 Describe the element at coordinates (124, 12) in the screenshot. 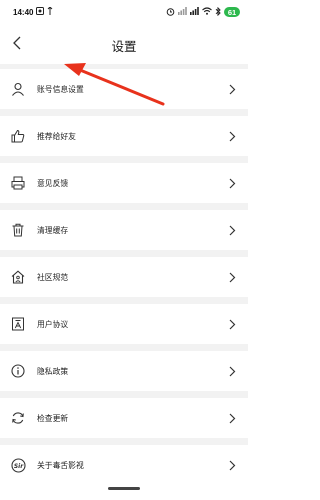

I see `status-bar: 14:40 61` at that location.